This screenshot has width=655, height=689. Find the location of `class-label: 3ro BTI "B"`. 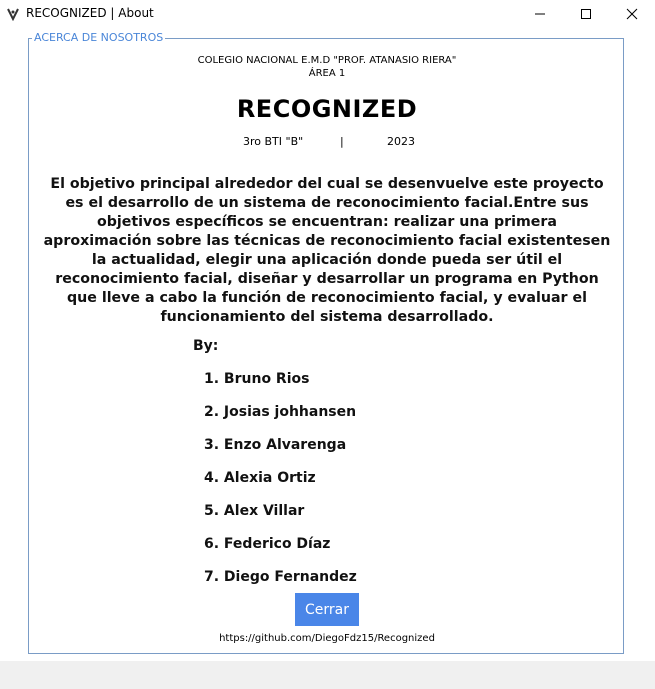

class-label: 3ro BTI "B" is located at coordinates (273, 141).